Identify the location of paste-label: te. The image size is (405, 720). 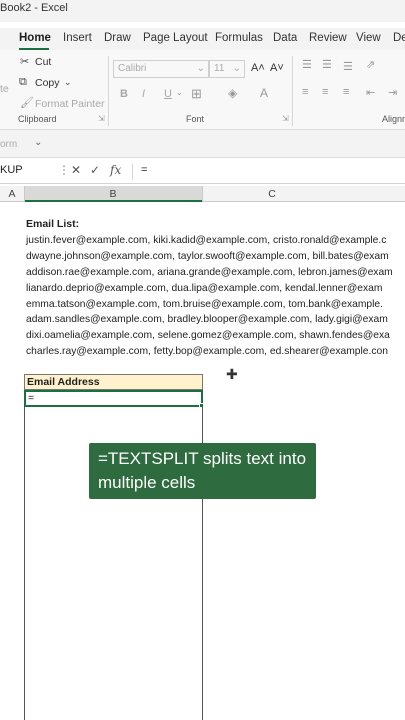
(4, 89).